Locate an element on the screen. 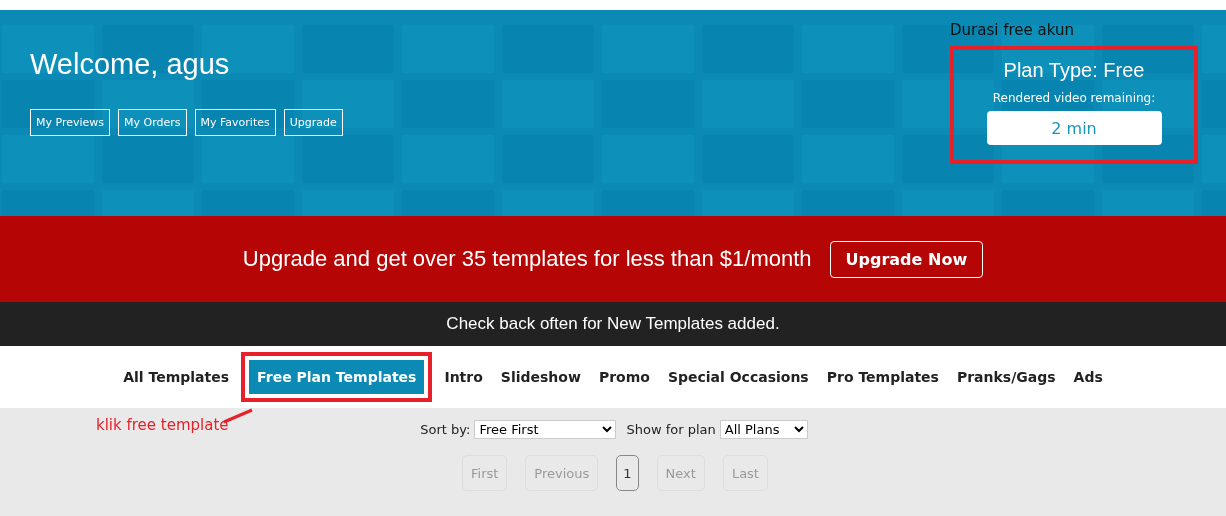 This screenshot has width=1226, height=516. annotation-text: Durasi free akun is located at coordinates (1012, 30).